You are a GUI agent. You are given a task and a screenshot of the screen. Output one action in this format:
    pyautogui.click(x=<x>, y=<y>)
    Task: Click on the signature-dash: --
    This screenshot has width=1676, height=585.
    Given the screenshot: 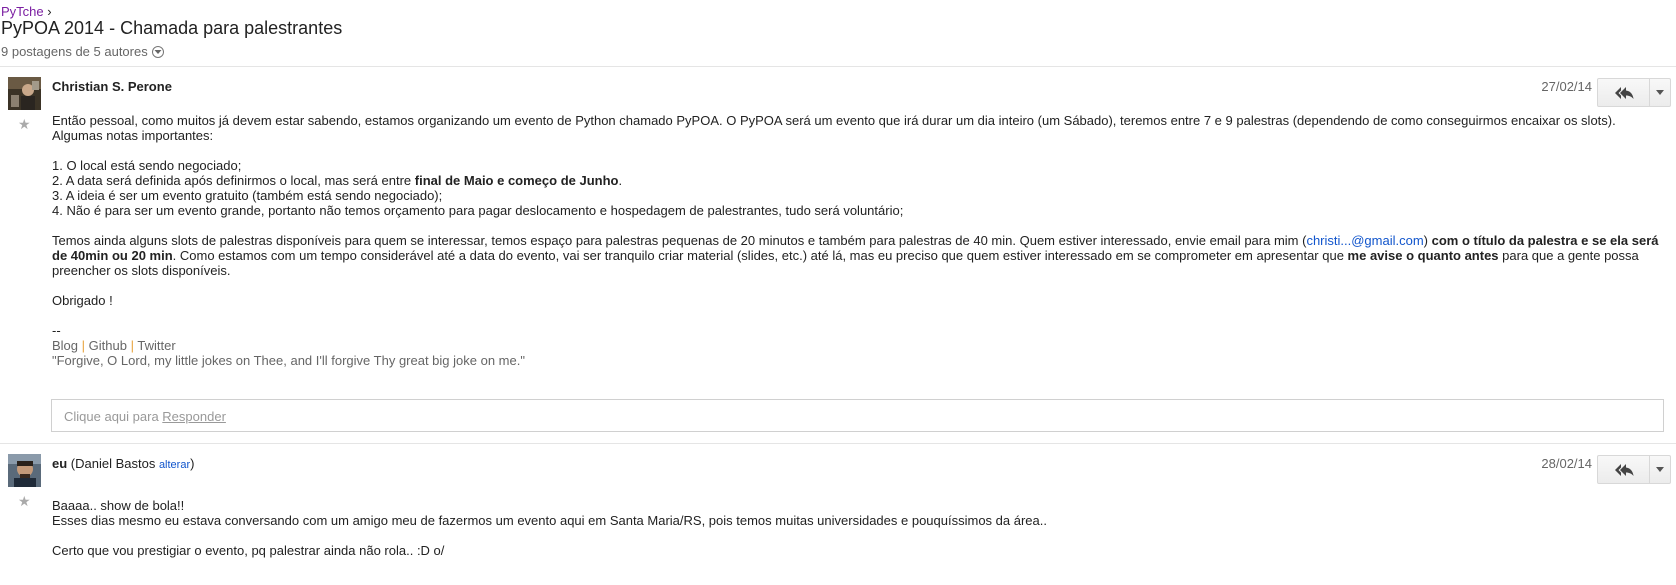 What is the action you would take?
    pyautogui.click(x=56, y=330)
    